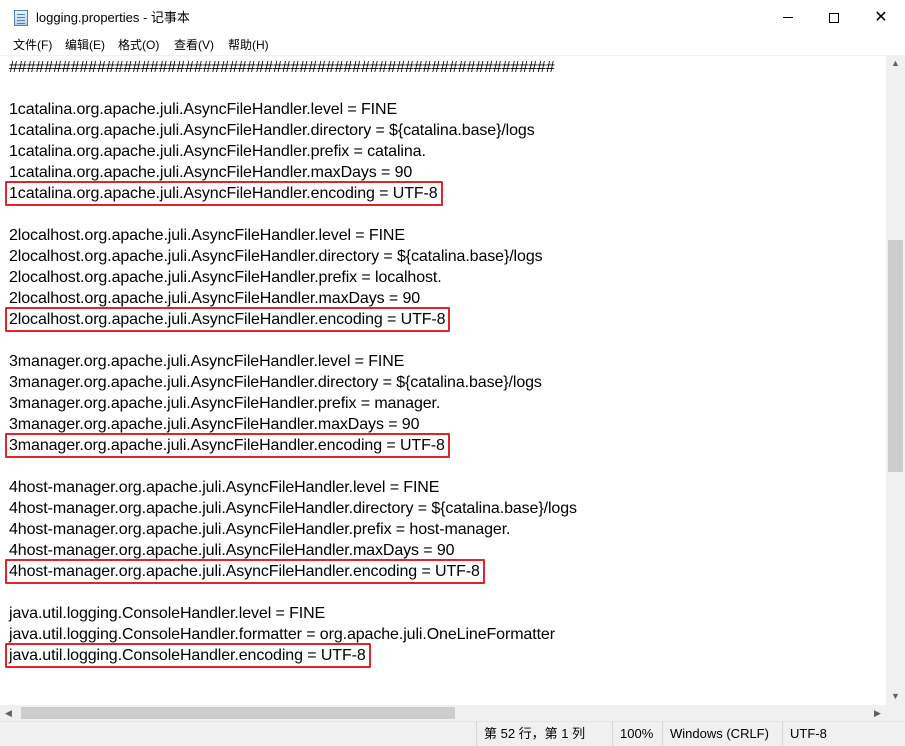  I want to click on status-bar: 第 52 行，第 1 列 100% Windows (CRLF) UTF-8, so click(452, 733).